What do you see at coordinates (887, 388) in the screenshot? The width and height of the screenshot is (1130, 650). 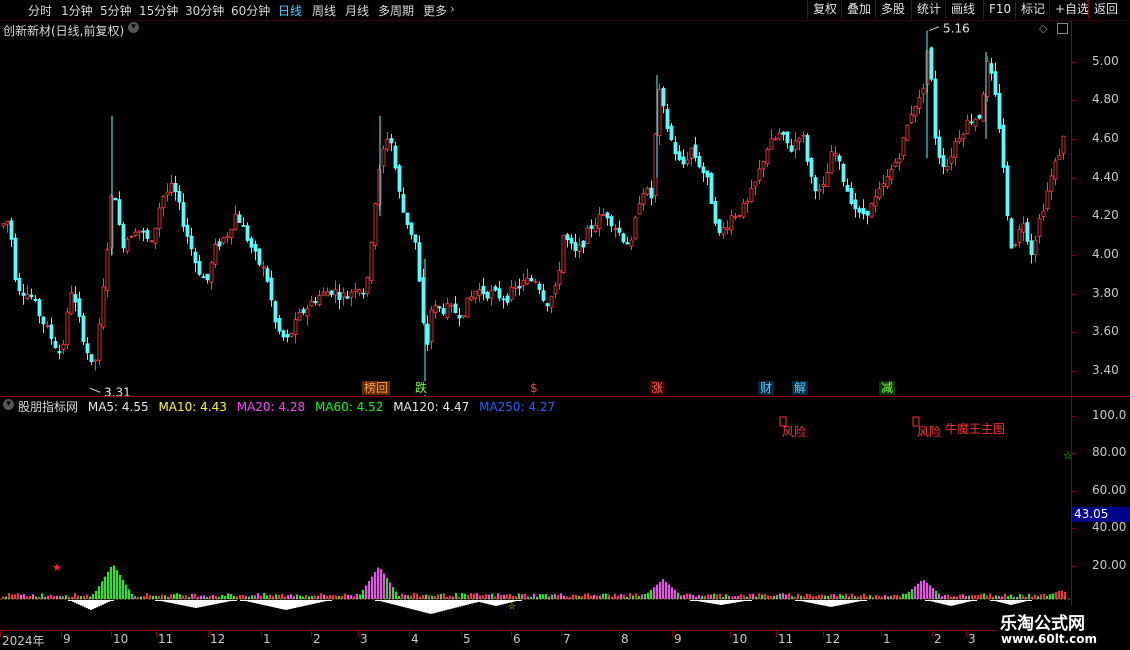 I see `signal-tag: 减` at bounding box center [887, 388].